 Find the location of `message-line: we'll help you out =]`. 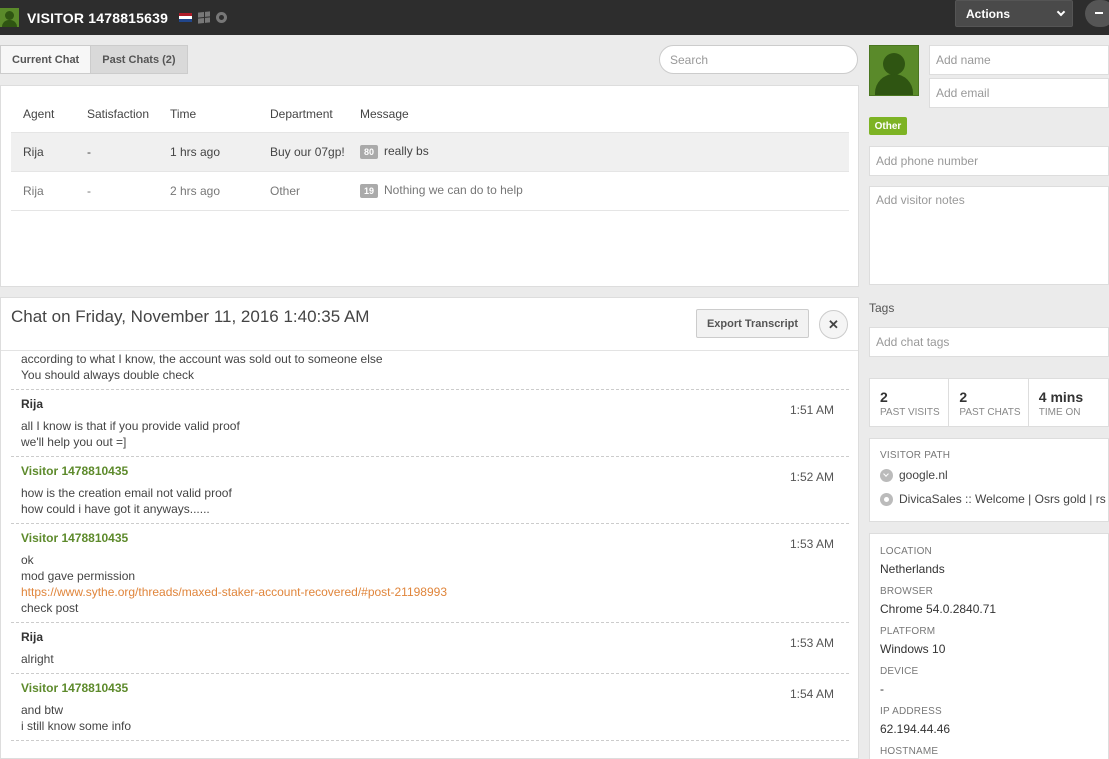

message-line: we'll help you out =] is located at coordinates (74, 442).